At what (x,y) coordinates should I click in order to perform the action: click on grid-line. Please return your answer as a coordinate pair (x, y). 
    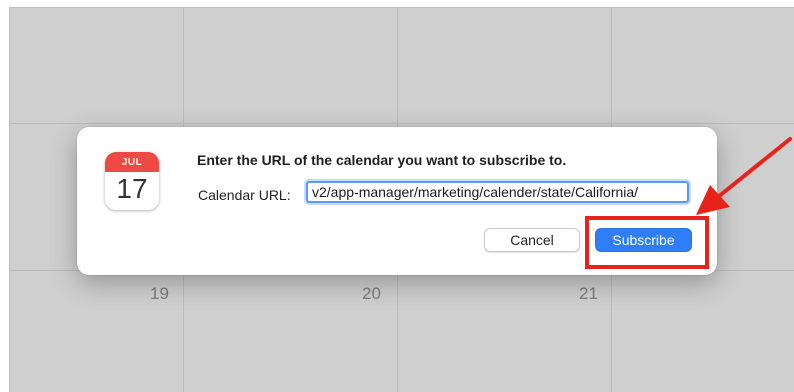
    Looking at the image, I should click on (402, 123).